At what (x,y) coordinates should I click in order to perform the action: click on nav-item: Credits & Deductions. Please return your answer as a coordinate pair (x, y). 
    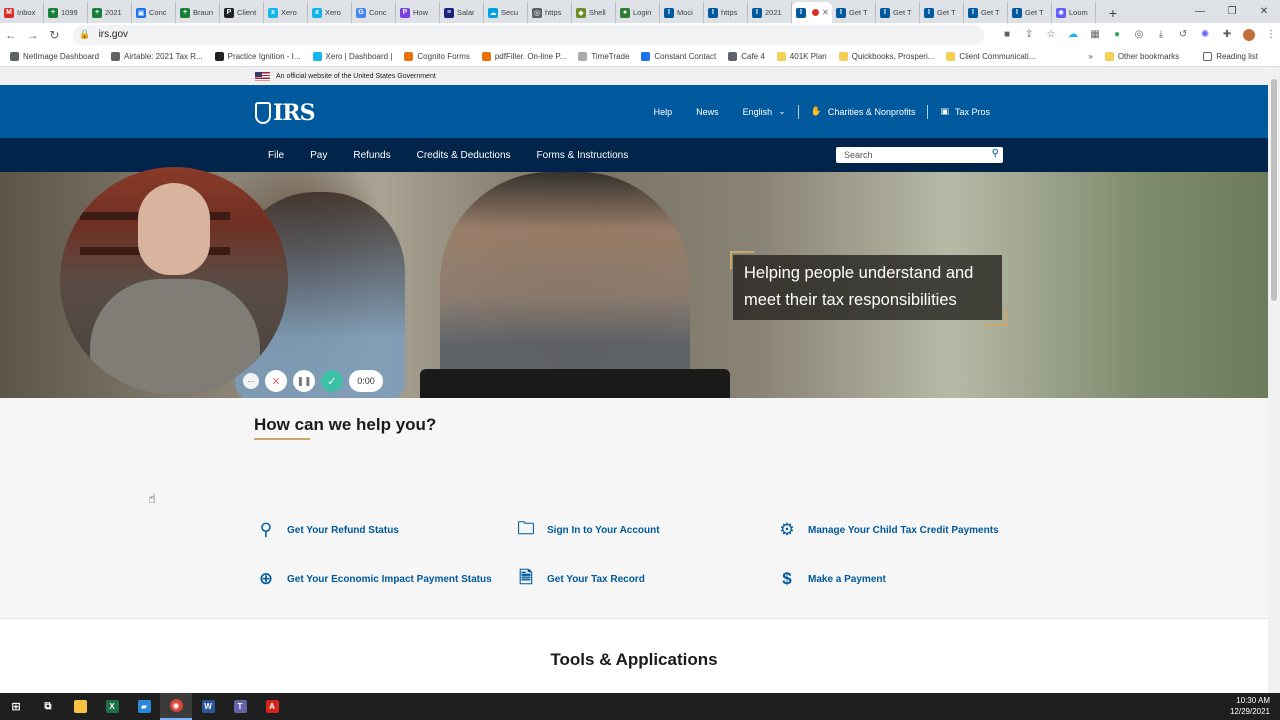
    Looking at the image, I should click on (464, 155).